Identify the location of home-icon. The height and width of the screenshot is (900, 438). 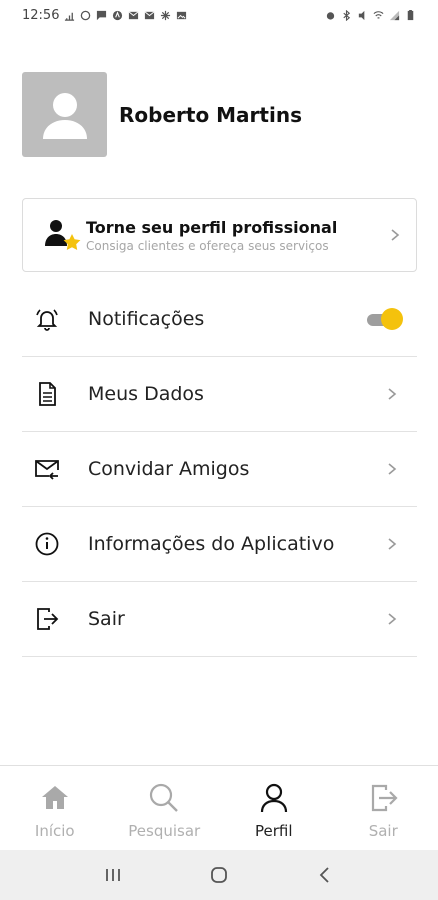
(54, 797).